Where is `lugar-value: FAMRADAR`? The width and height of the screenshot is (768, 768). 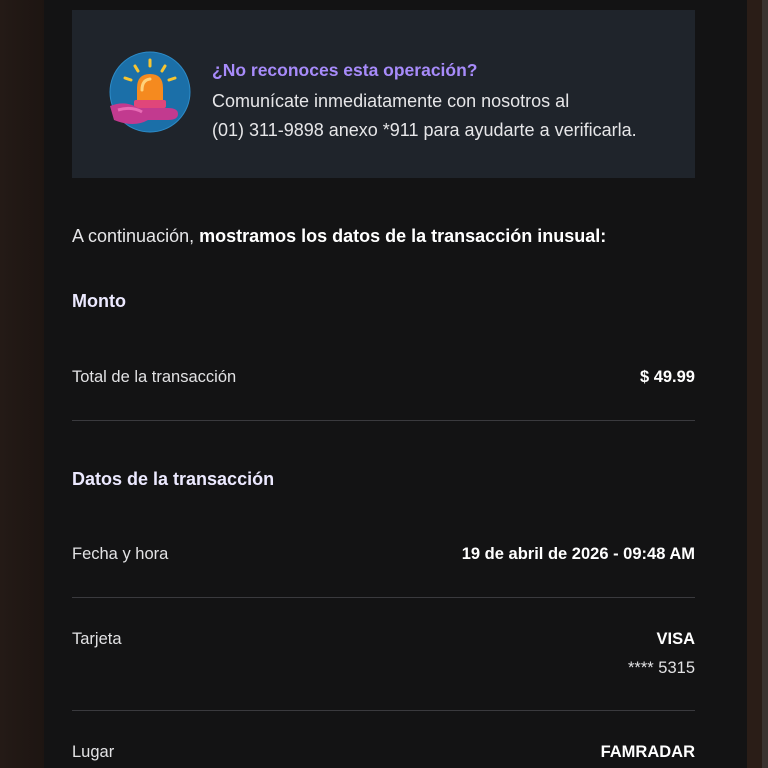 lugar-value: FAMRADAR is located at coordinates (647, 752).